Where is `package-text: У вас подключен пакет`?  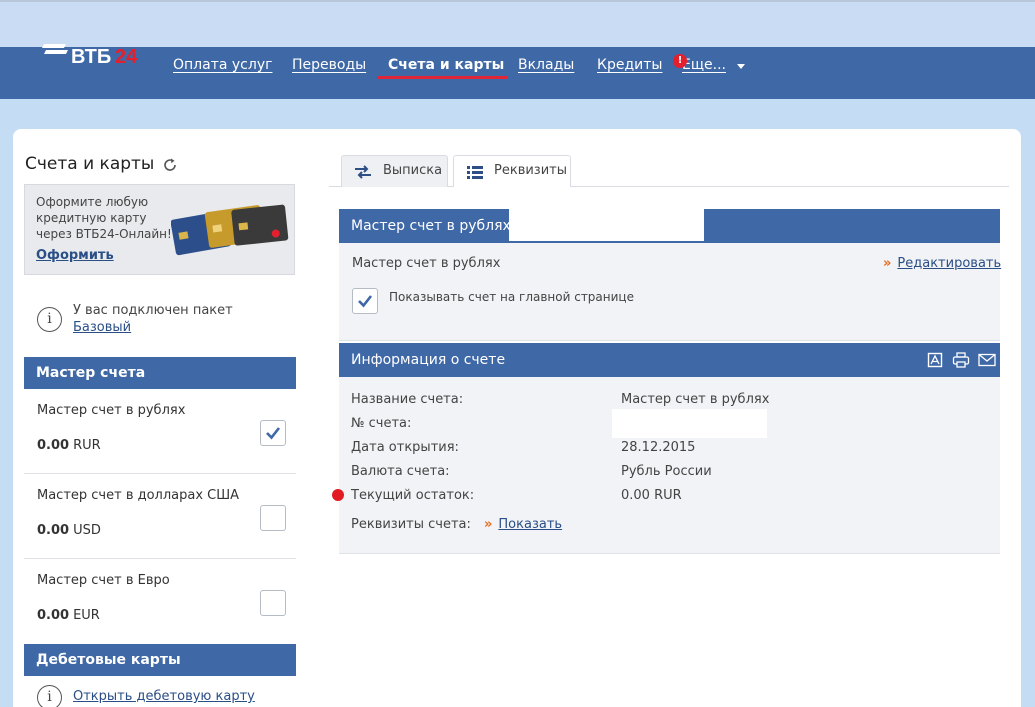 package-text: У вас подключен пакет is located at coordinates (153, 310).